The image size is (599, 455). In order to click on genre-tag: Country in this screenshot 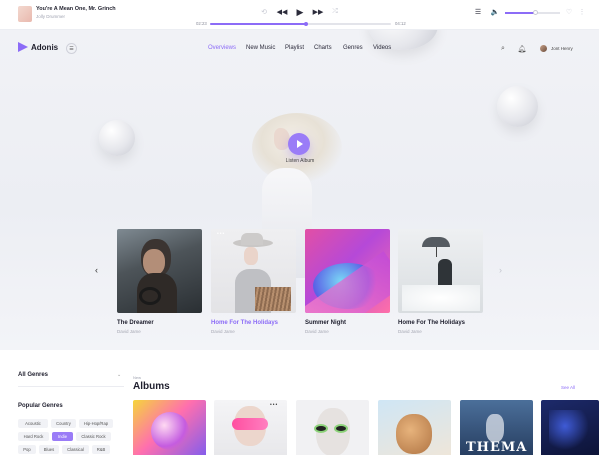, I will do `click(63, 423)`.